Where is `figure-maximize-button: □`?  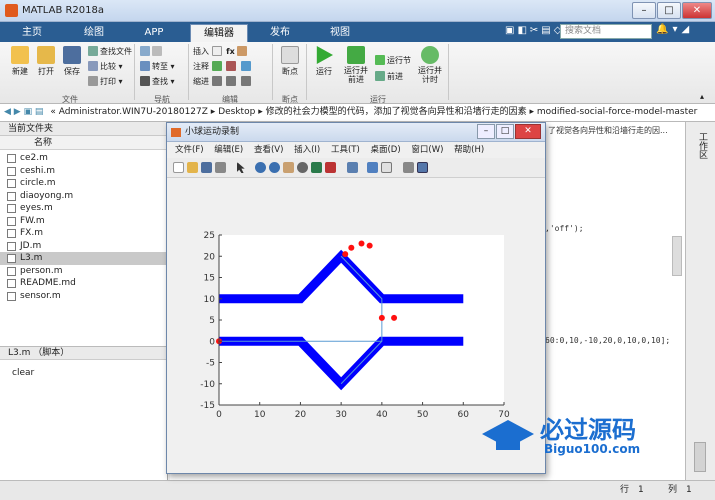
figure-maximize-button: □ is located at coordinates (505, 131).